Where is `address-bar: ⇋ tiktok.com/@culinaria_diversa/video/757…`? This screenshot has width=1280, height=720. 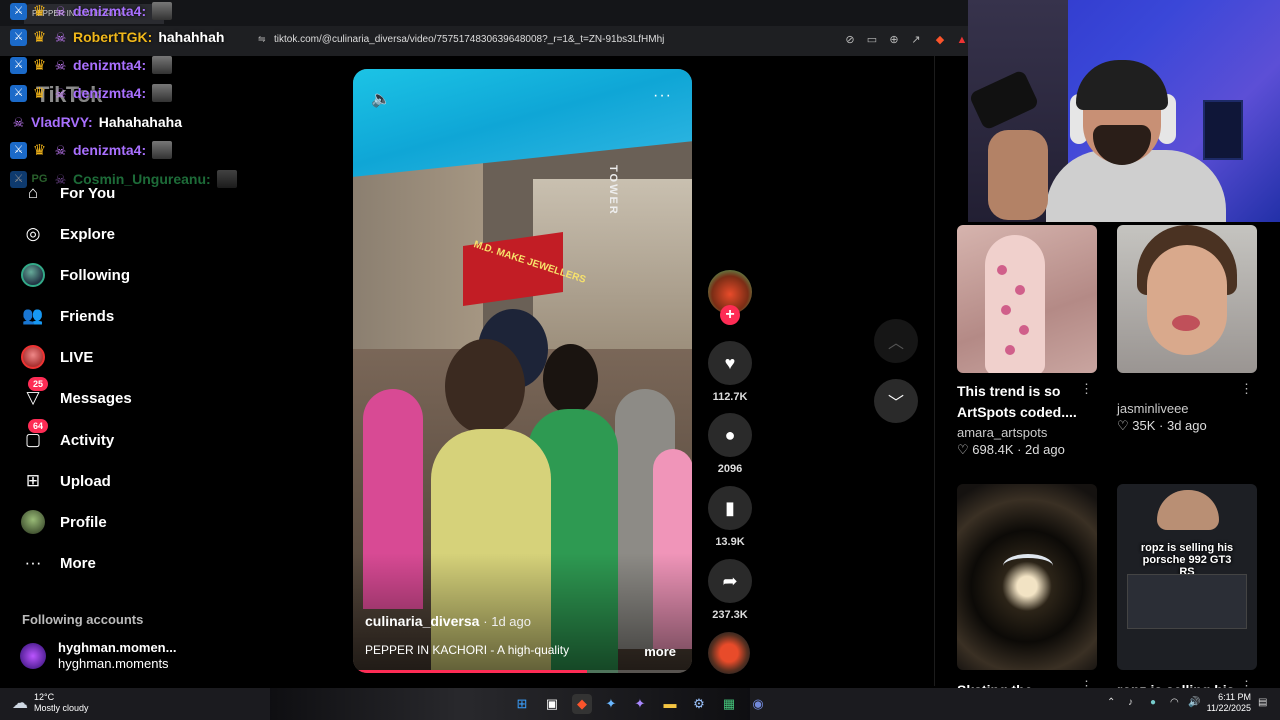
address-bar: ⇋ tiktok.com/@culinaria_diversa/video/757… is located at coordinates (548, 40).